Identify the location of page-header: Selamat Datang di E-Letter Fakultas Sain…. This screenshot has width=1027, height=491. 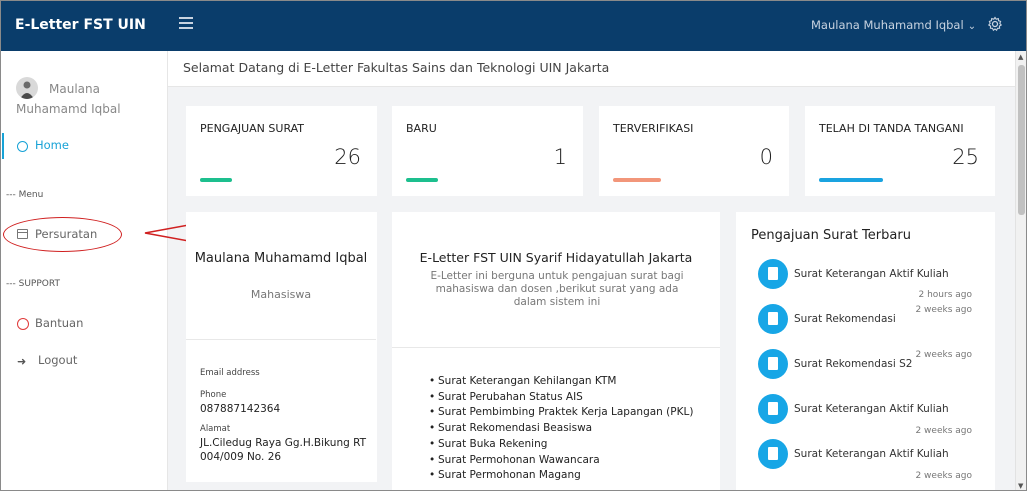
(591, 69).